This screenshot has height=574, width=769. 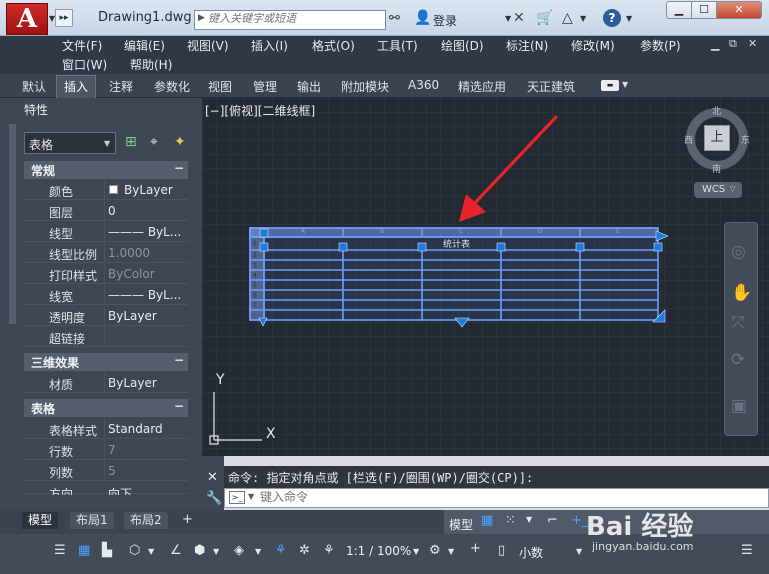 What do you see at coordinates (92, 520) in the screenshot?
I see `tab-layout1: 布局1` at bounding box center [92, 520].